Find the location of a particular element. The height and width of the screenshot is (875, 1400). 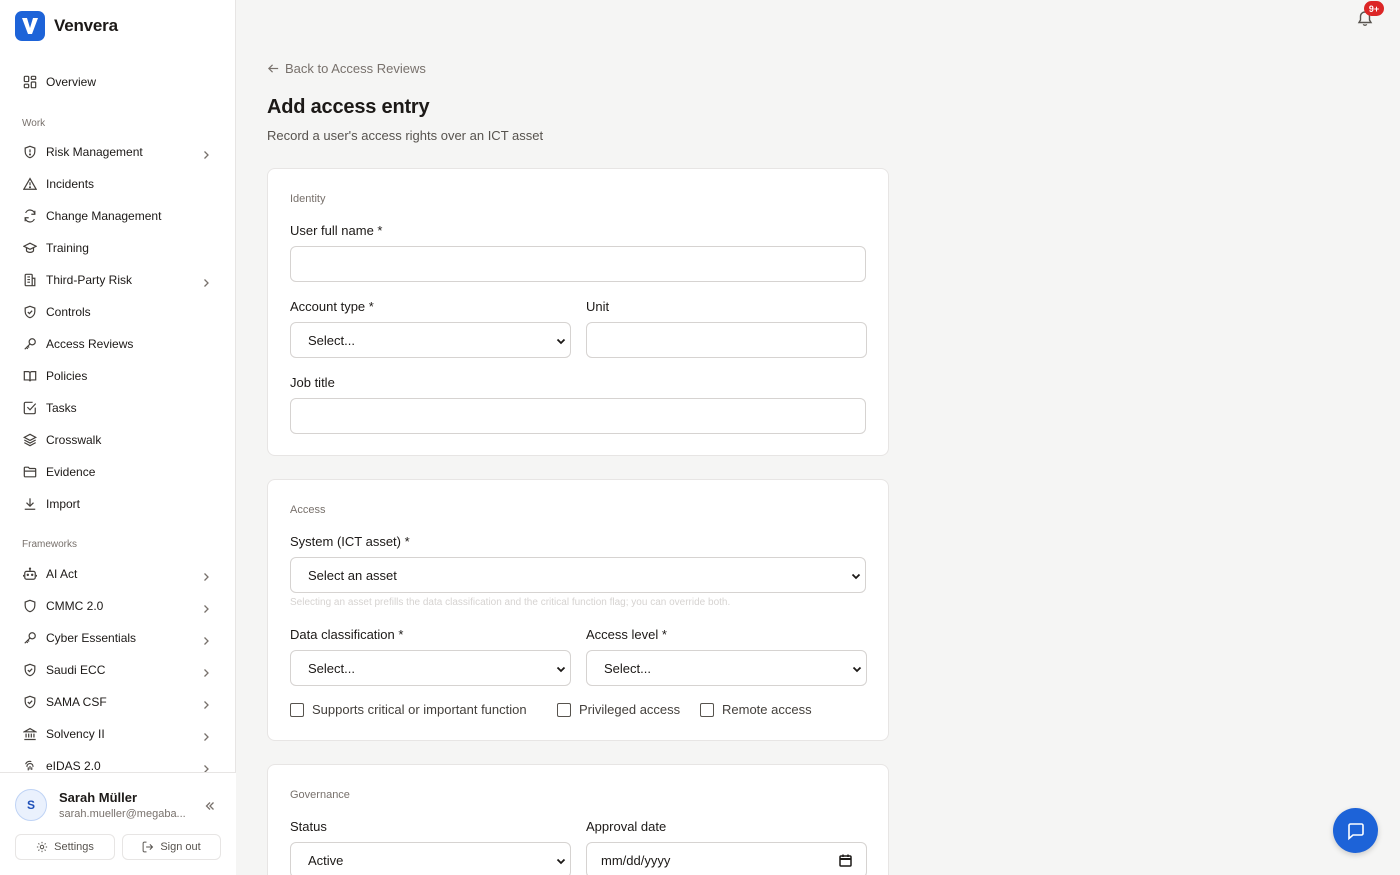

sidebar-item-label: Solvency II is located at coordinates (75, 734).